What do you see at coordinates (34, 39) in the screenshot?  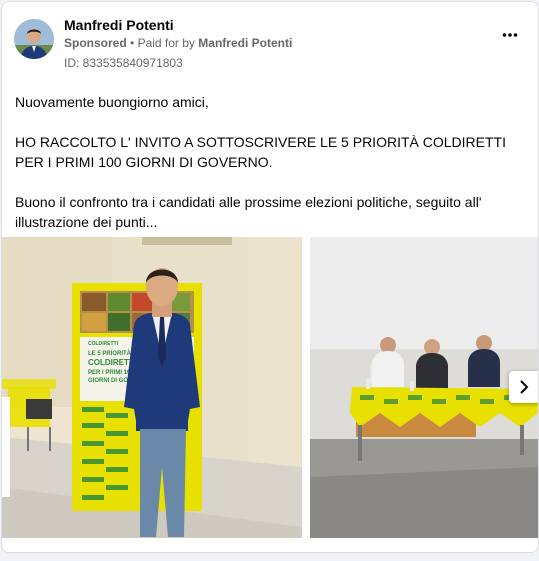 I see `author-avatar` at bounding box center [34, 39].